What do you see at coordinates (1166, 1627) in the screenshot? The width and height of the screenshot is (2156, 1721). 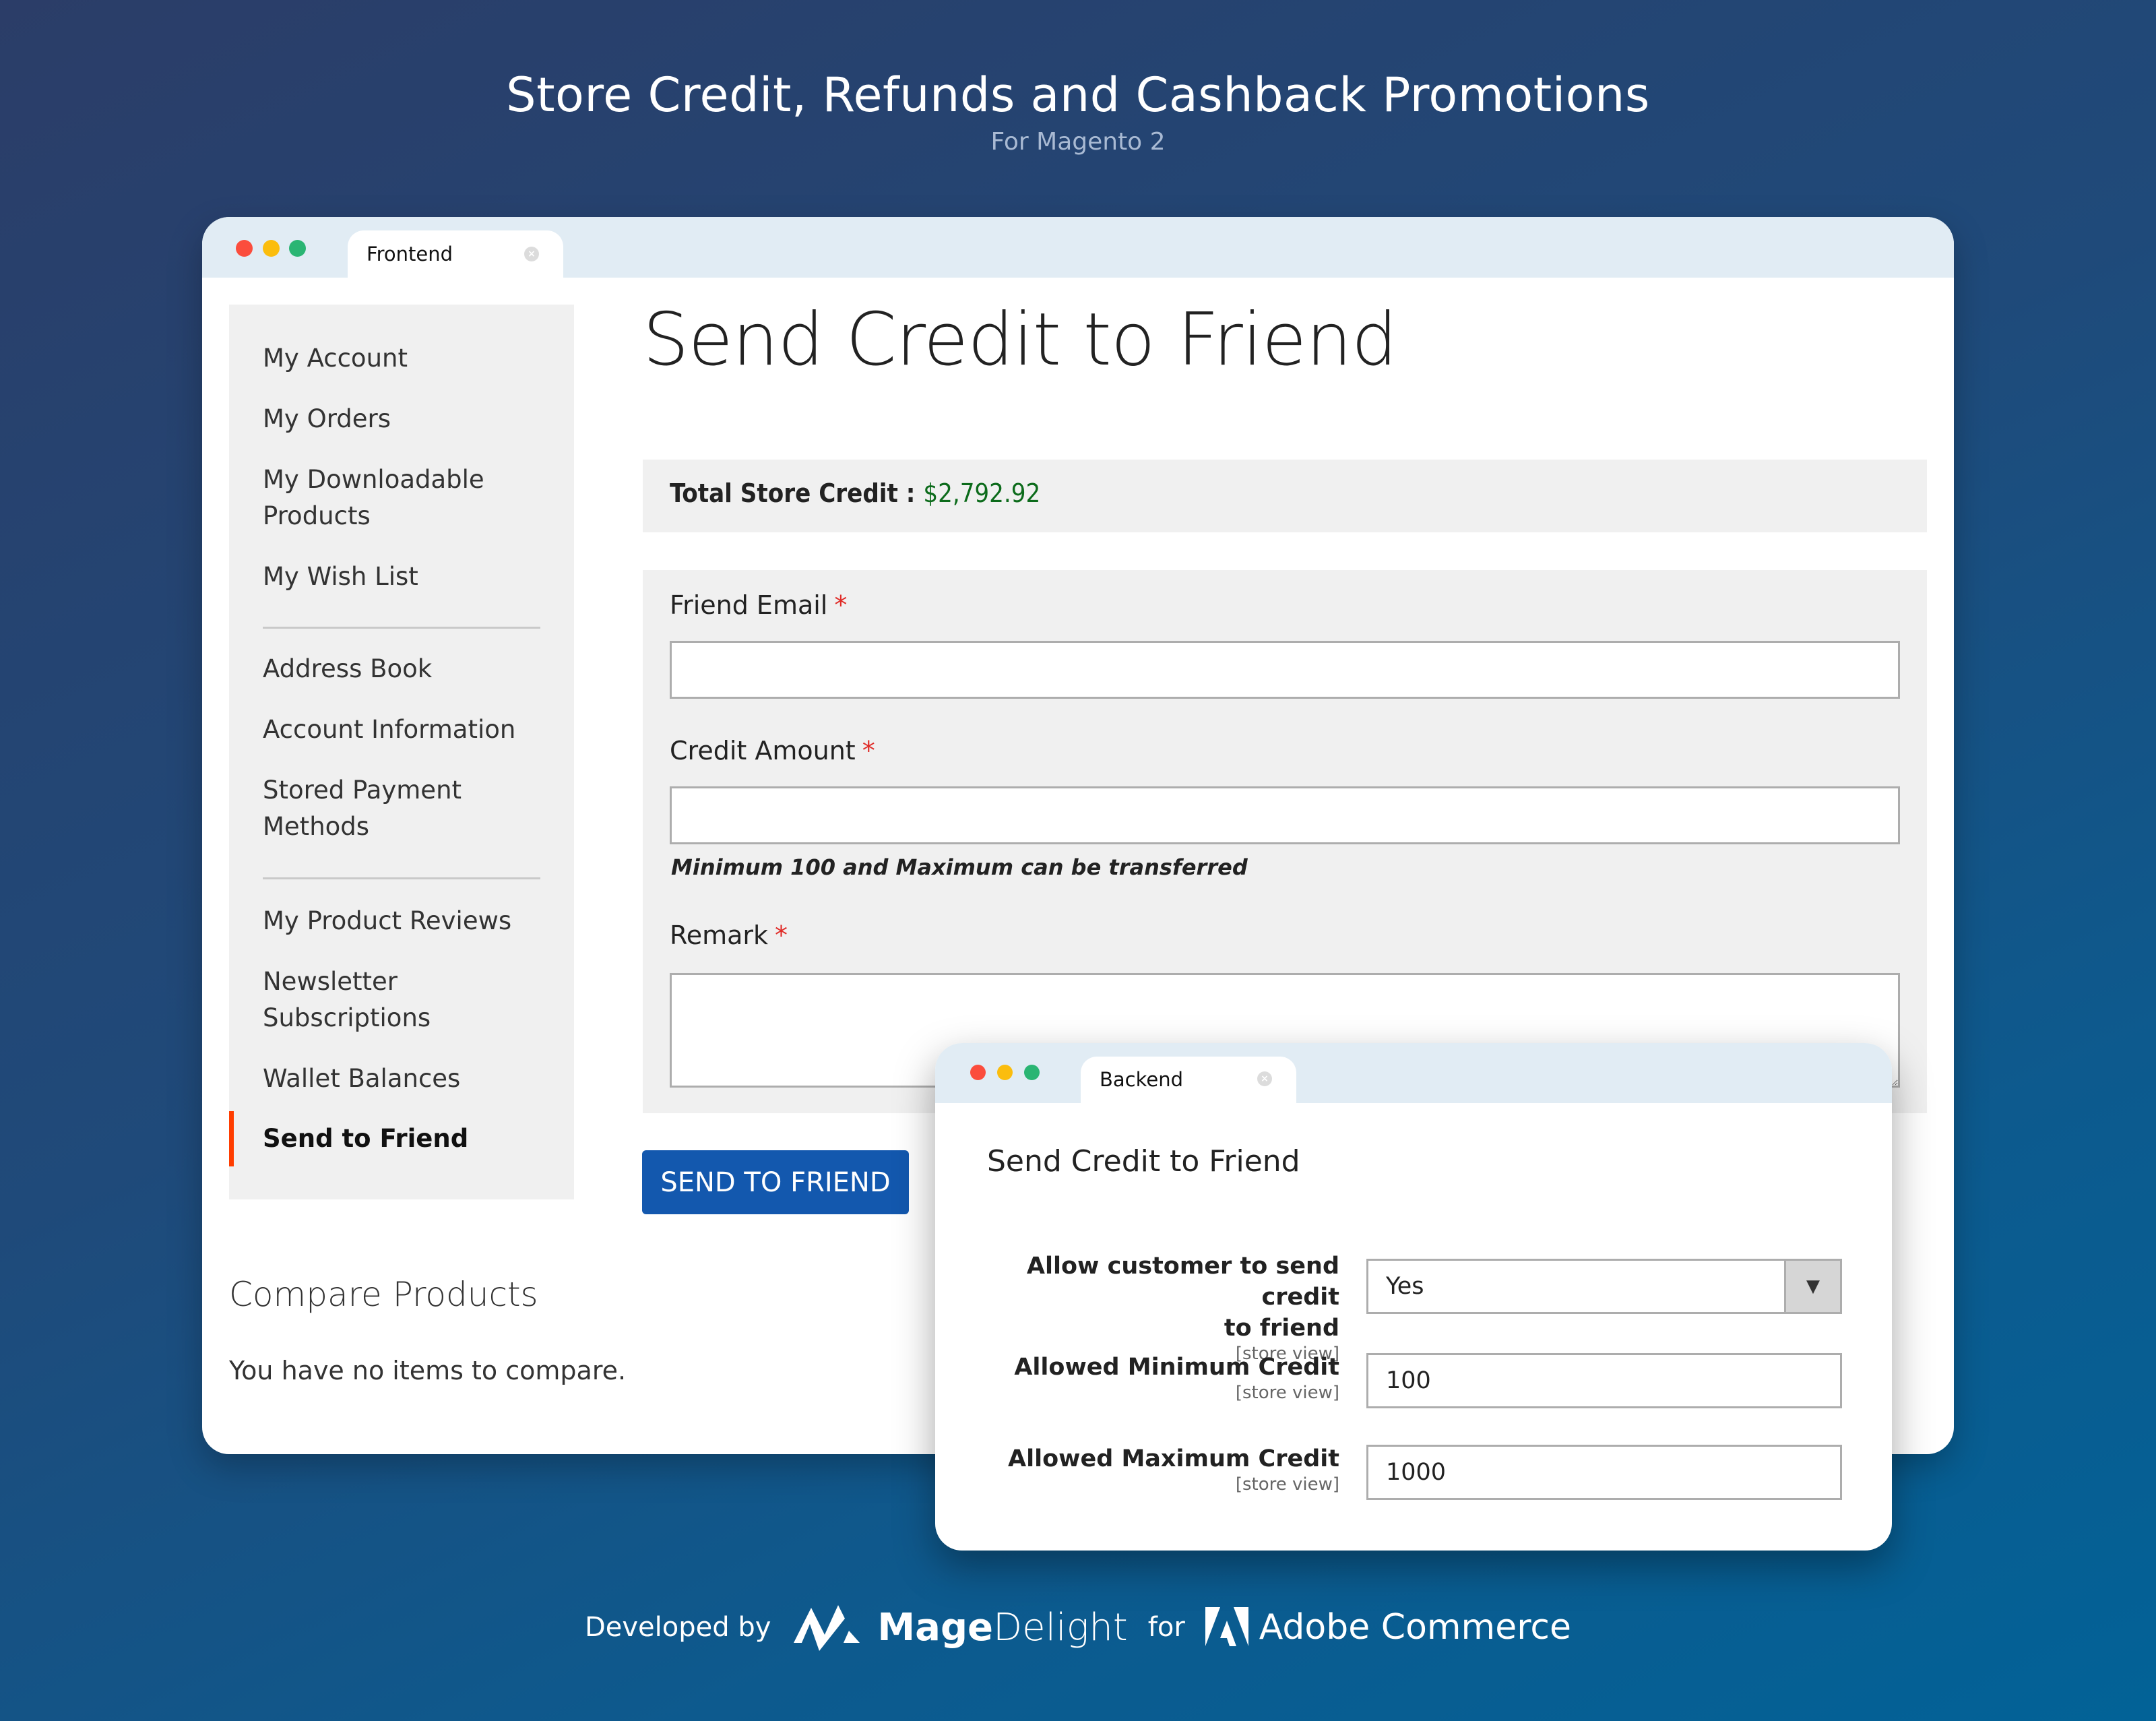 I see `for-text: for` at bounding box center [1166, 1627].